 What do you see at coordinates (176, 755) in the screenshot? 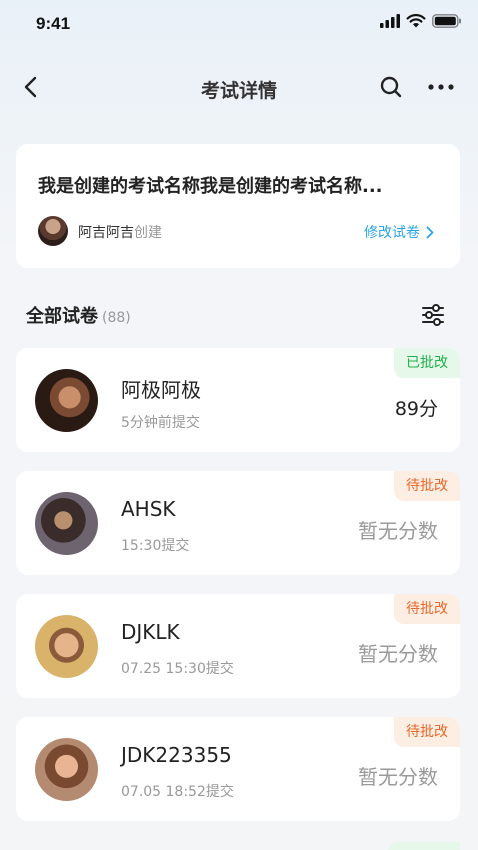
I see `student-name: JDK223355` at bounding box center [176, 755].